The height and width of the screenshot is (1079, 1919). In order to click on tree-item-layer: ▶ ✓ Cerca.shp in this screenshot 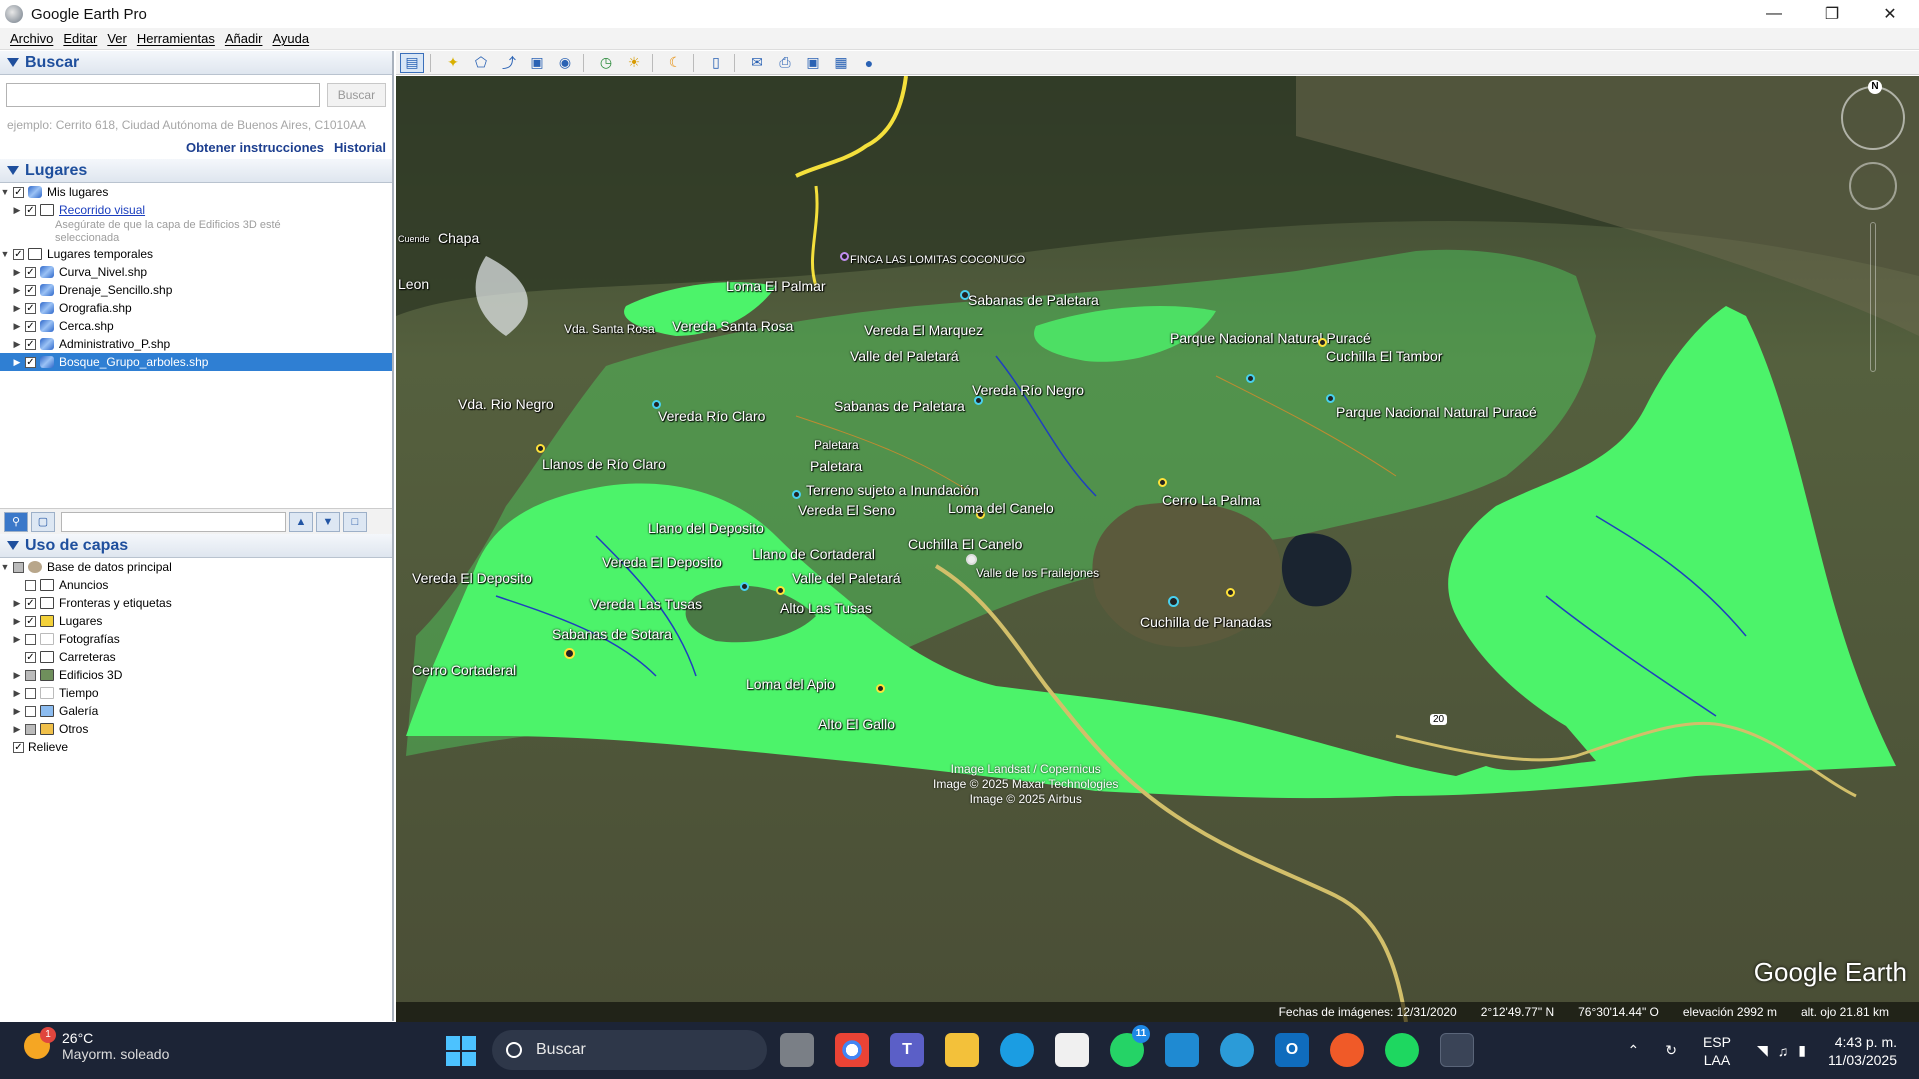, I will do `click(196, 326)`.